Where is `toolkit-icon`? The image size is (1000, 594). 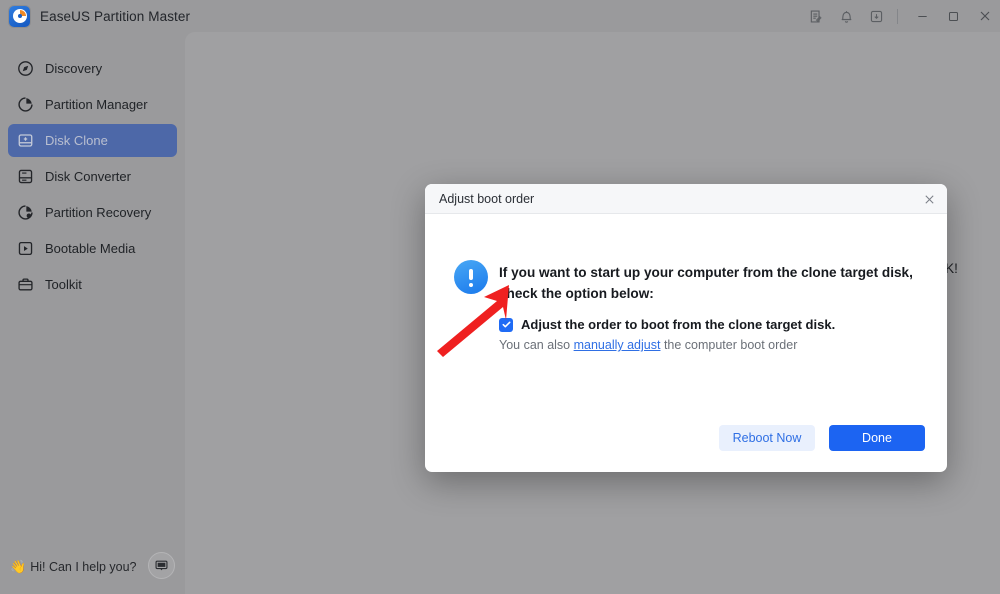
toolkit-icon is located at coordinates (25, 285).